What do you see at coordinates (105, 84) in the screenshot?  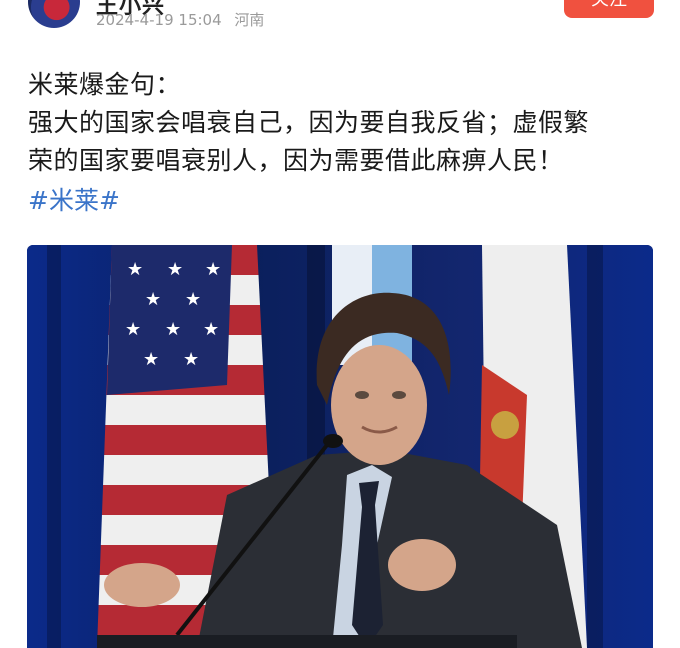 I see `post-line-title: 米莱爆金句：` at bounding box center [105, 84].